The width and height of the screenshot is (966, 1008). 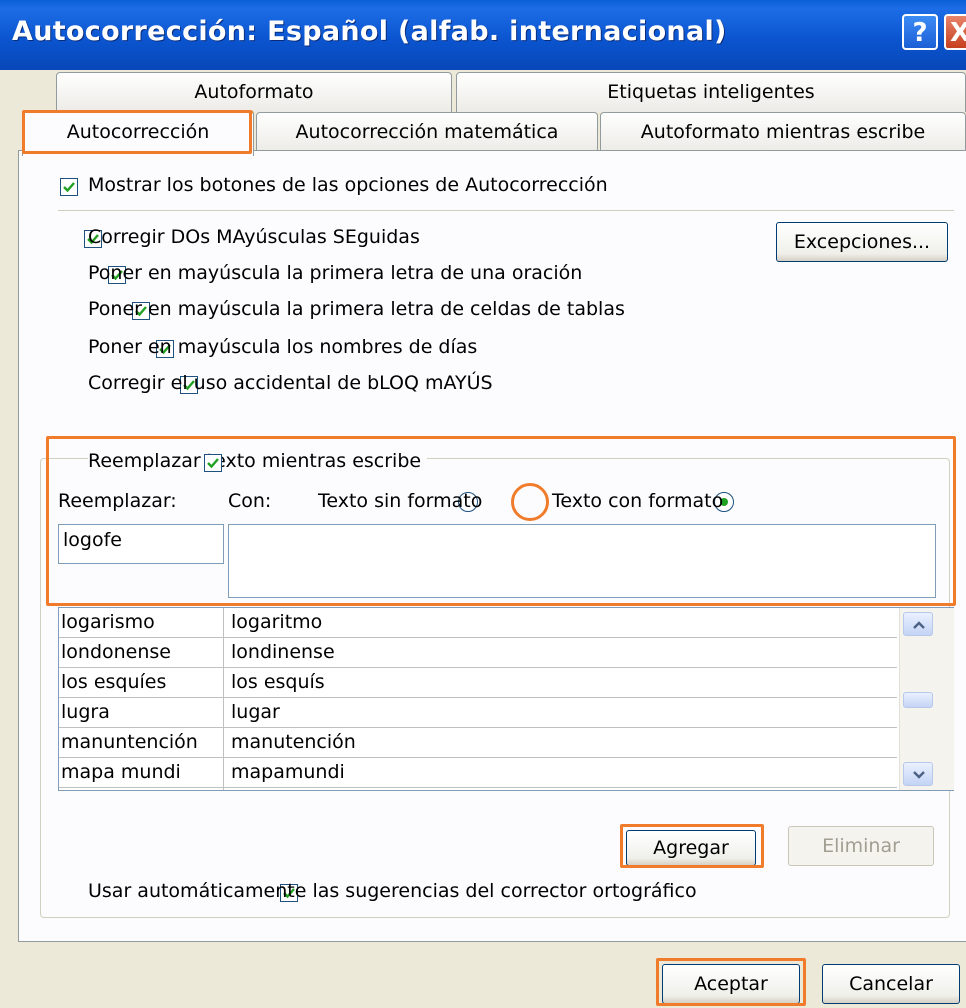 What do you see at coordinates (920, 32) in the screenshot?
I see `help-button: ?` at bounding box center [920, 32].